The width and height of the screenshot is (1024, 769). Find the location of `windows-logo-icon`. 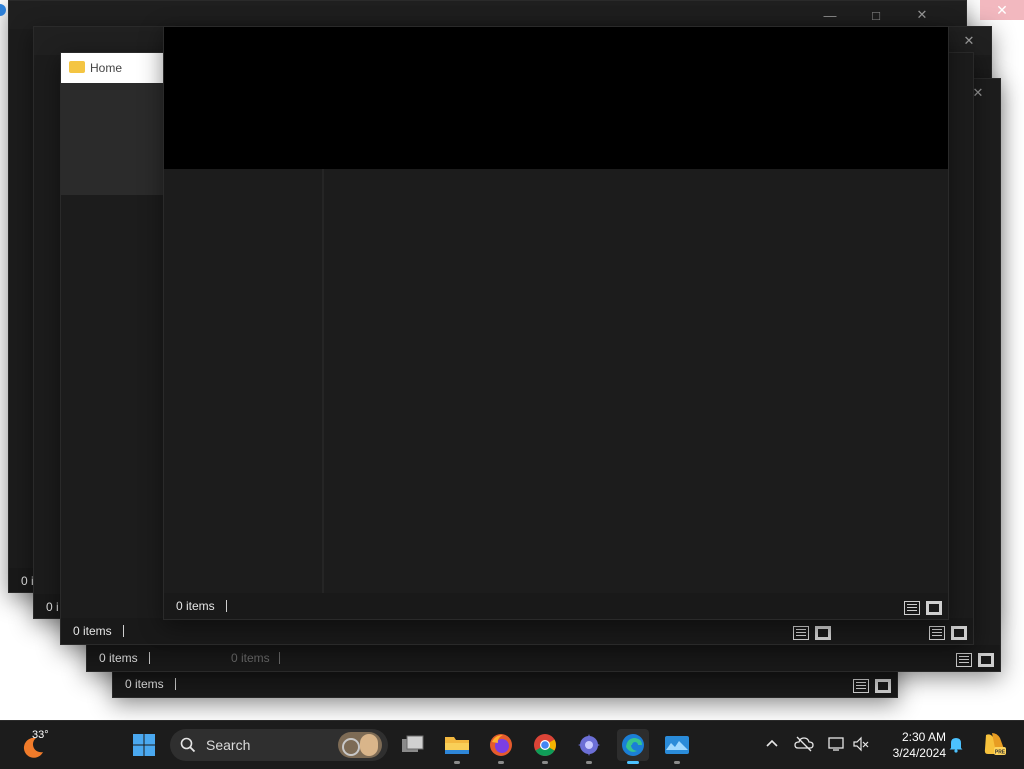

windows-logo-icon is located at coordinates (144, 745).